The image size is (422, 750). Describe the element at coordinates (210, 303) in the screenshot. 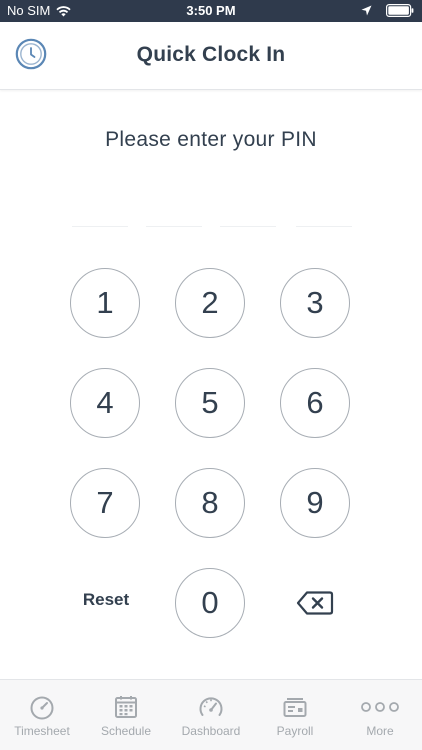

I see `key-2: 2` at that location.